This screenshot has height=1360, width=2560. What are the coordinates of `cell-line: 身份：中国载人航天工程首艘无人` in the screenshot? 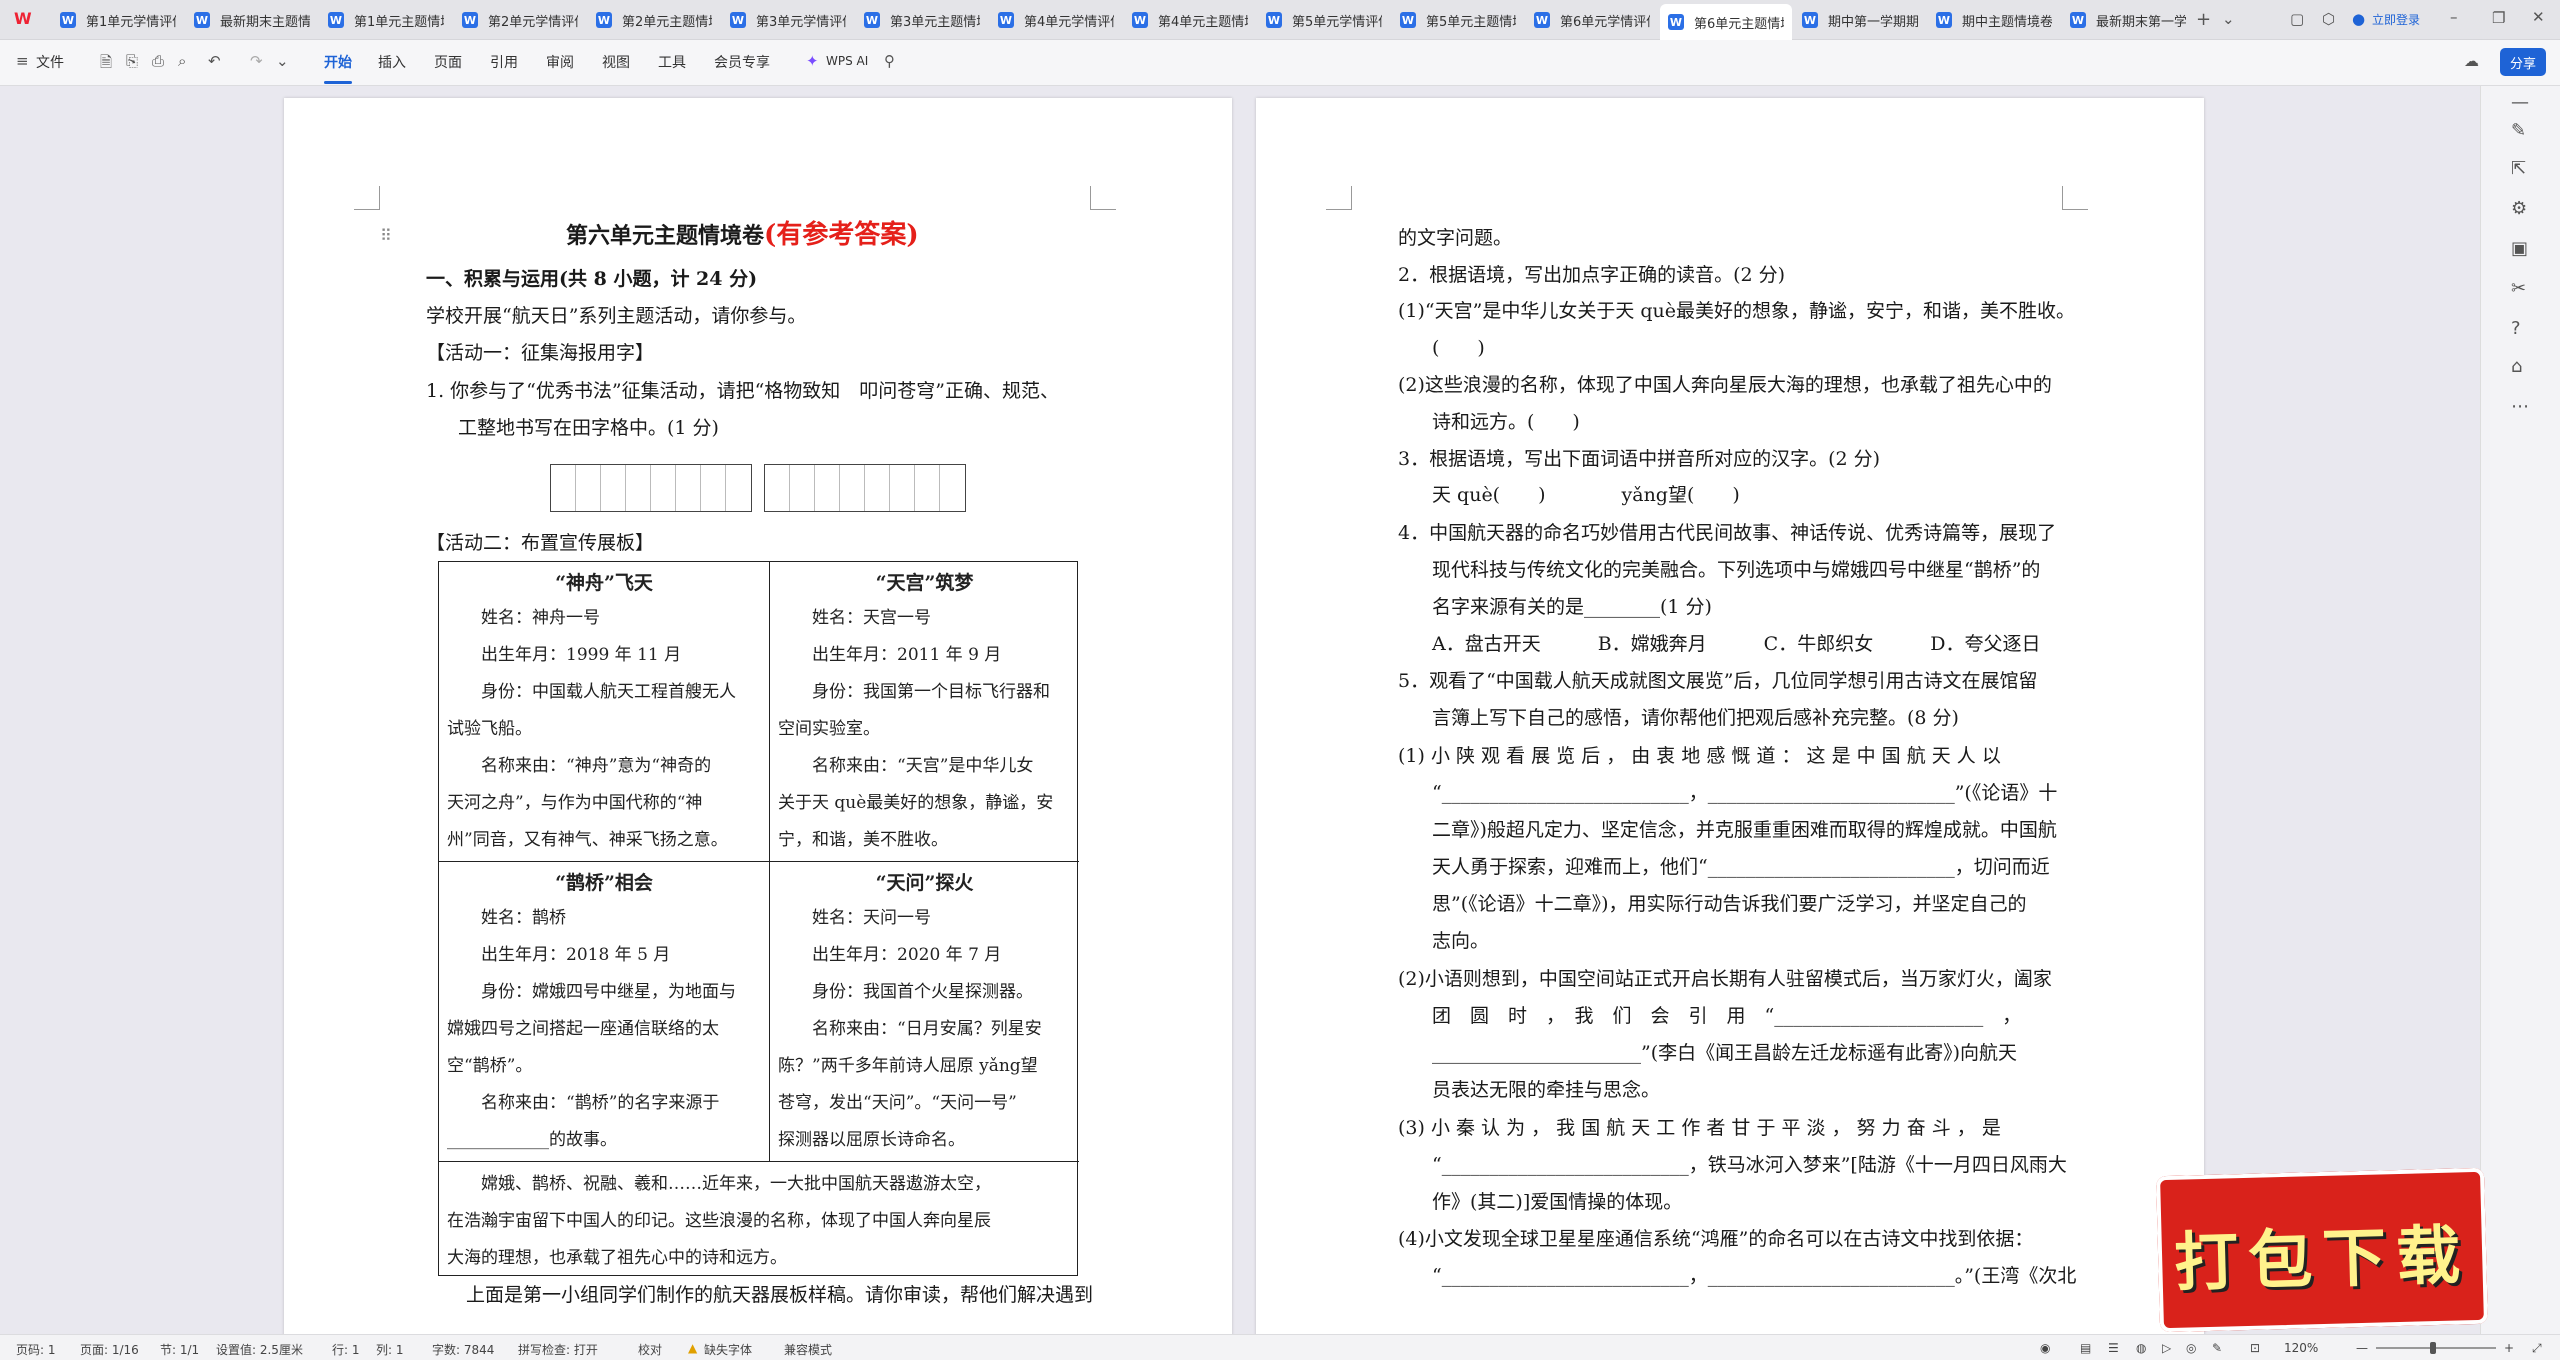 It's located at (608, 692).